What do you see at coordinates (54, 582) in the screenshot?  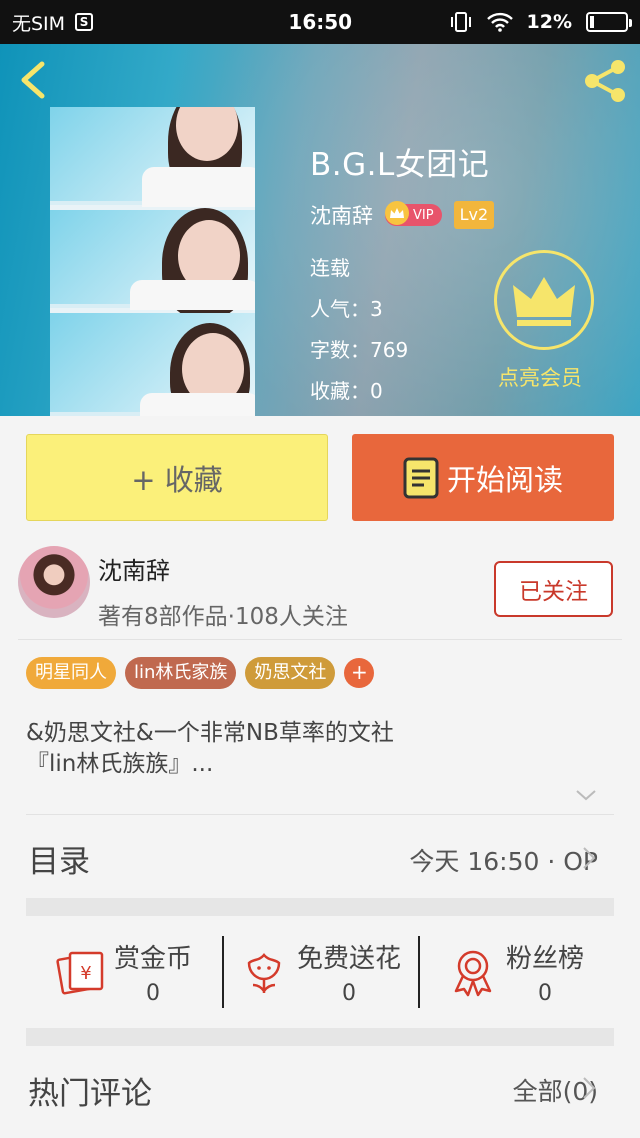 I see `author-avatar` at bounding box center [54, 582].